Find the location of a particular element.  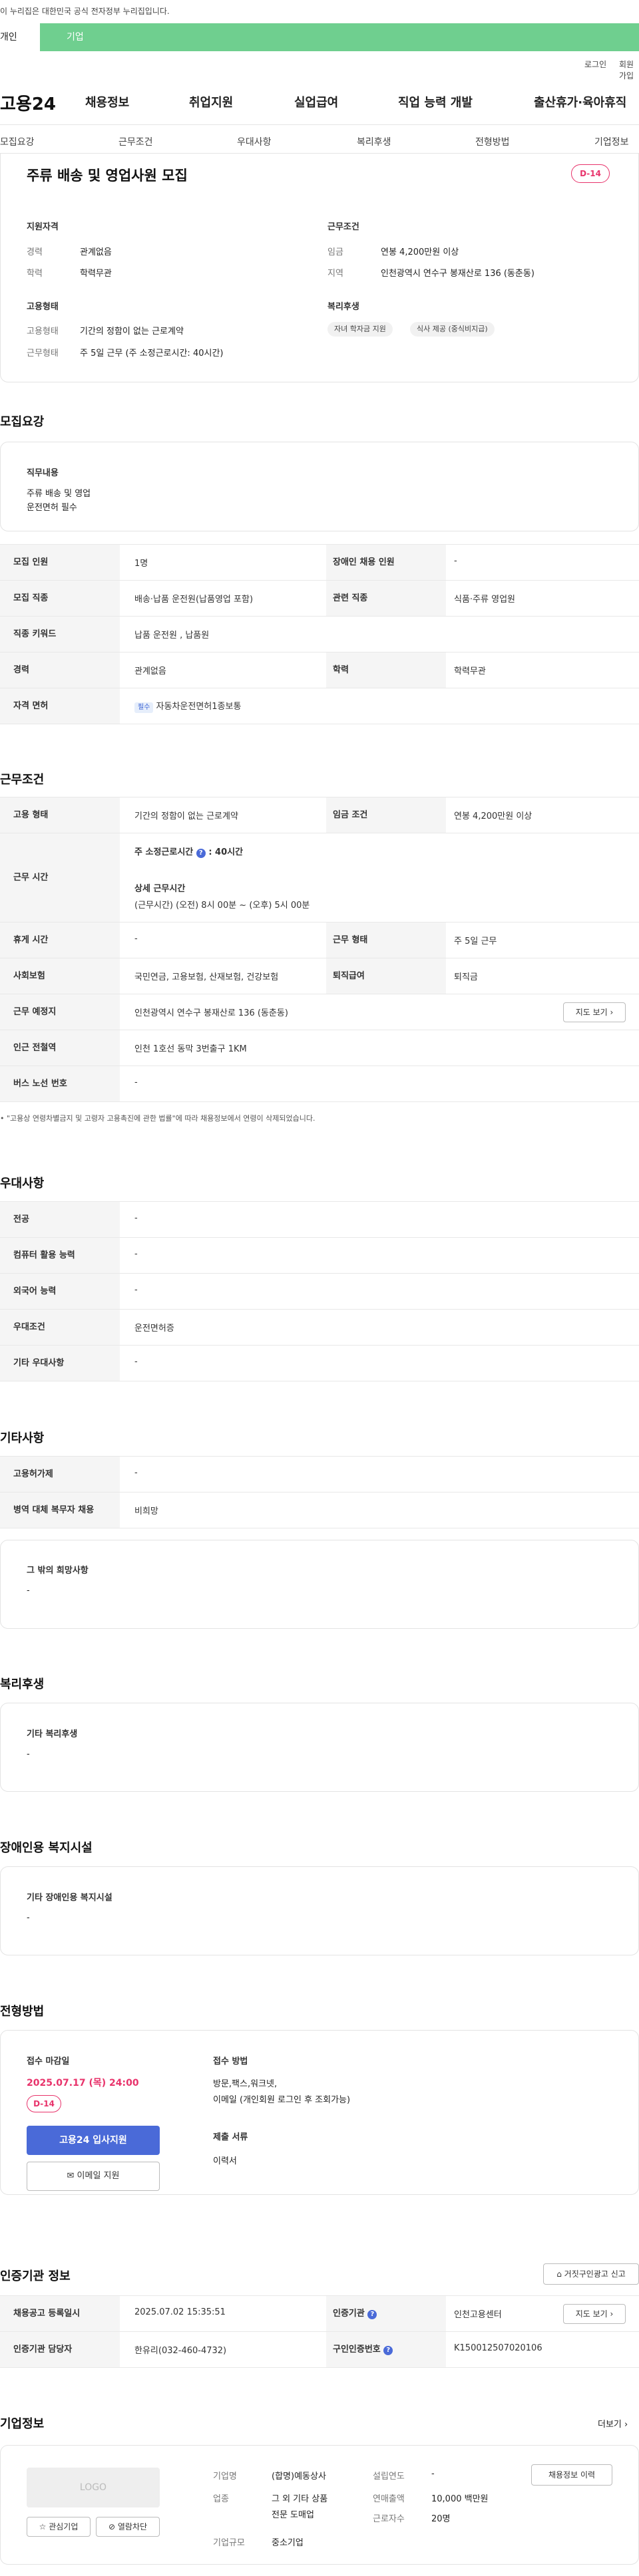

section-recruit-heading: 모집요강 is located at coordinates (22, 422).